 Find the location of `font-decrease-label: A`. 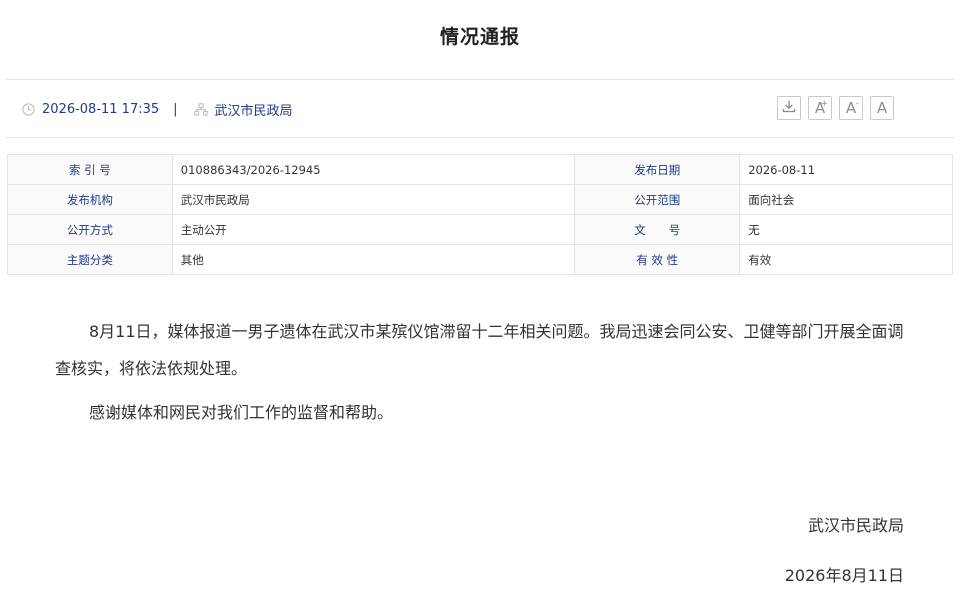

font-decrease-label: A is located at coordinates (851, 108).